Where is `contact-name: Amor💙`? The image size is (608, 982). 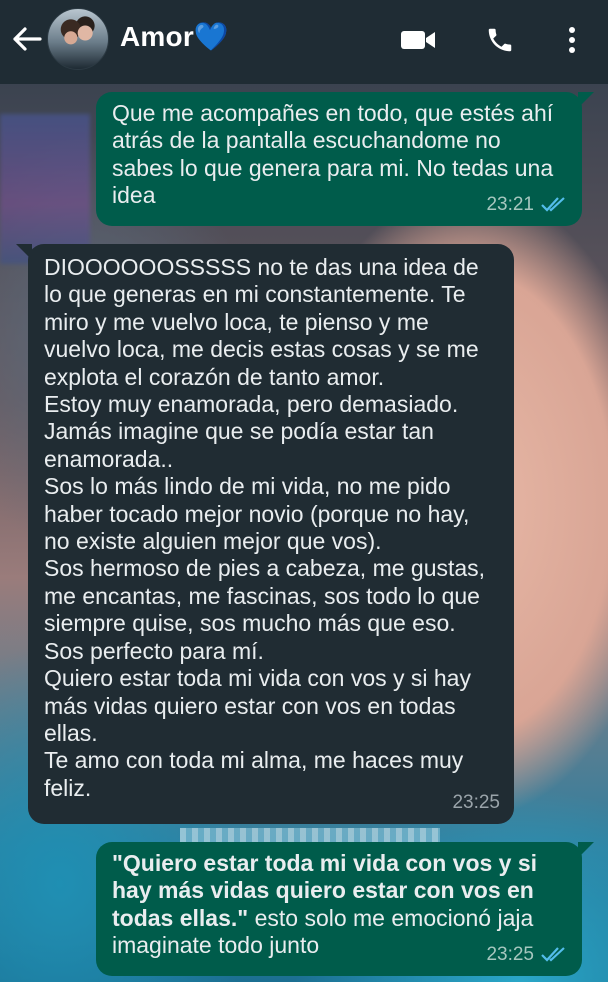
contact-name: Amor💙 is located at coordinates (174, 36).